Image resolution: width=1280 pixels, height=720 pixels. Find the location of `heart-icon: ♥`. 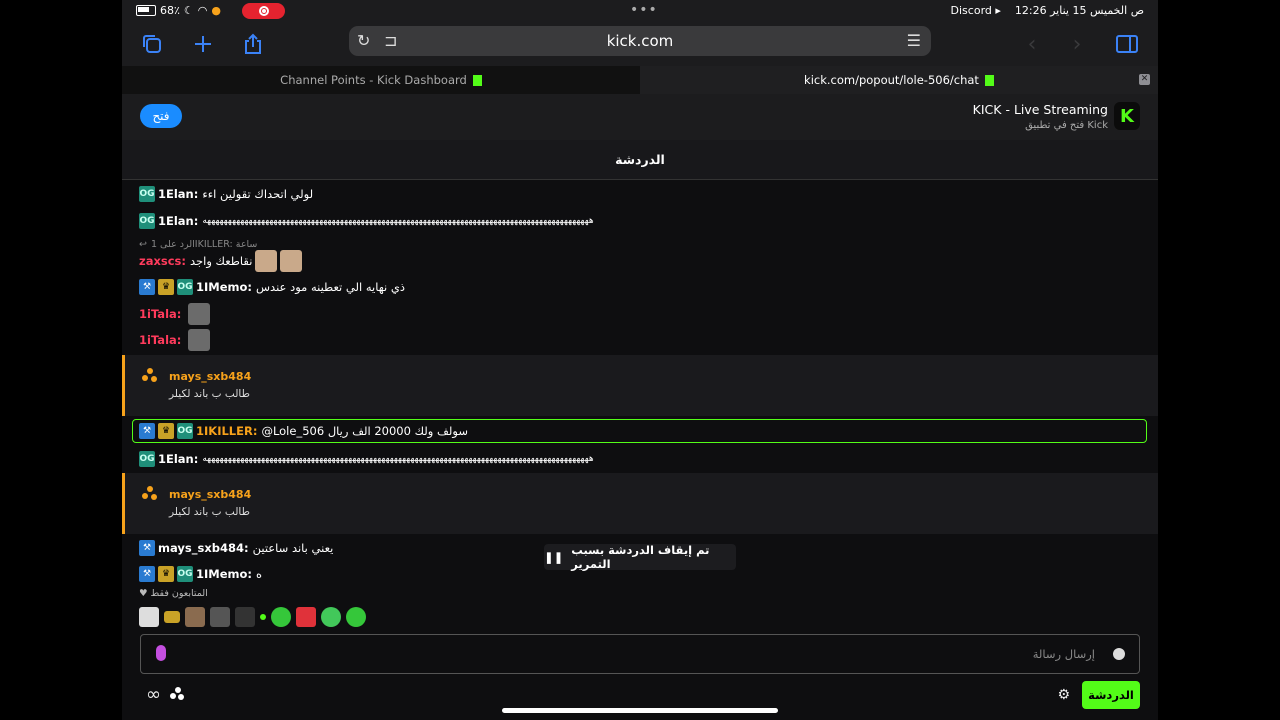

heart-icon: ♥ is located at coordinates (143, 593).